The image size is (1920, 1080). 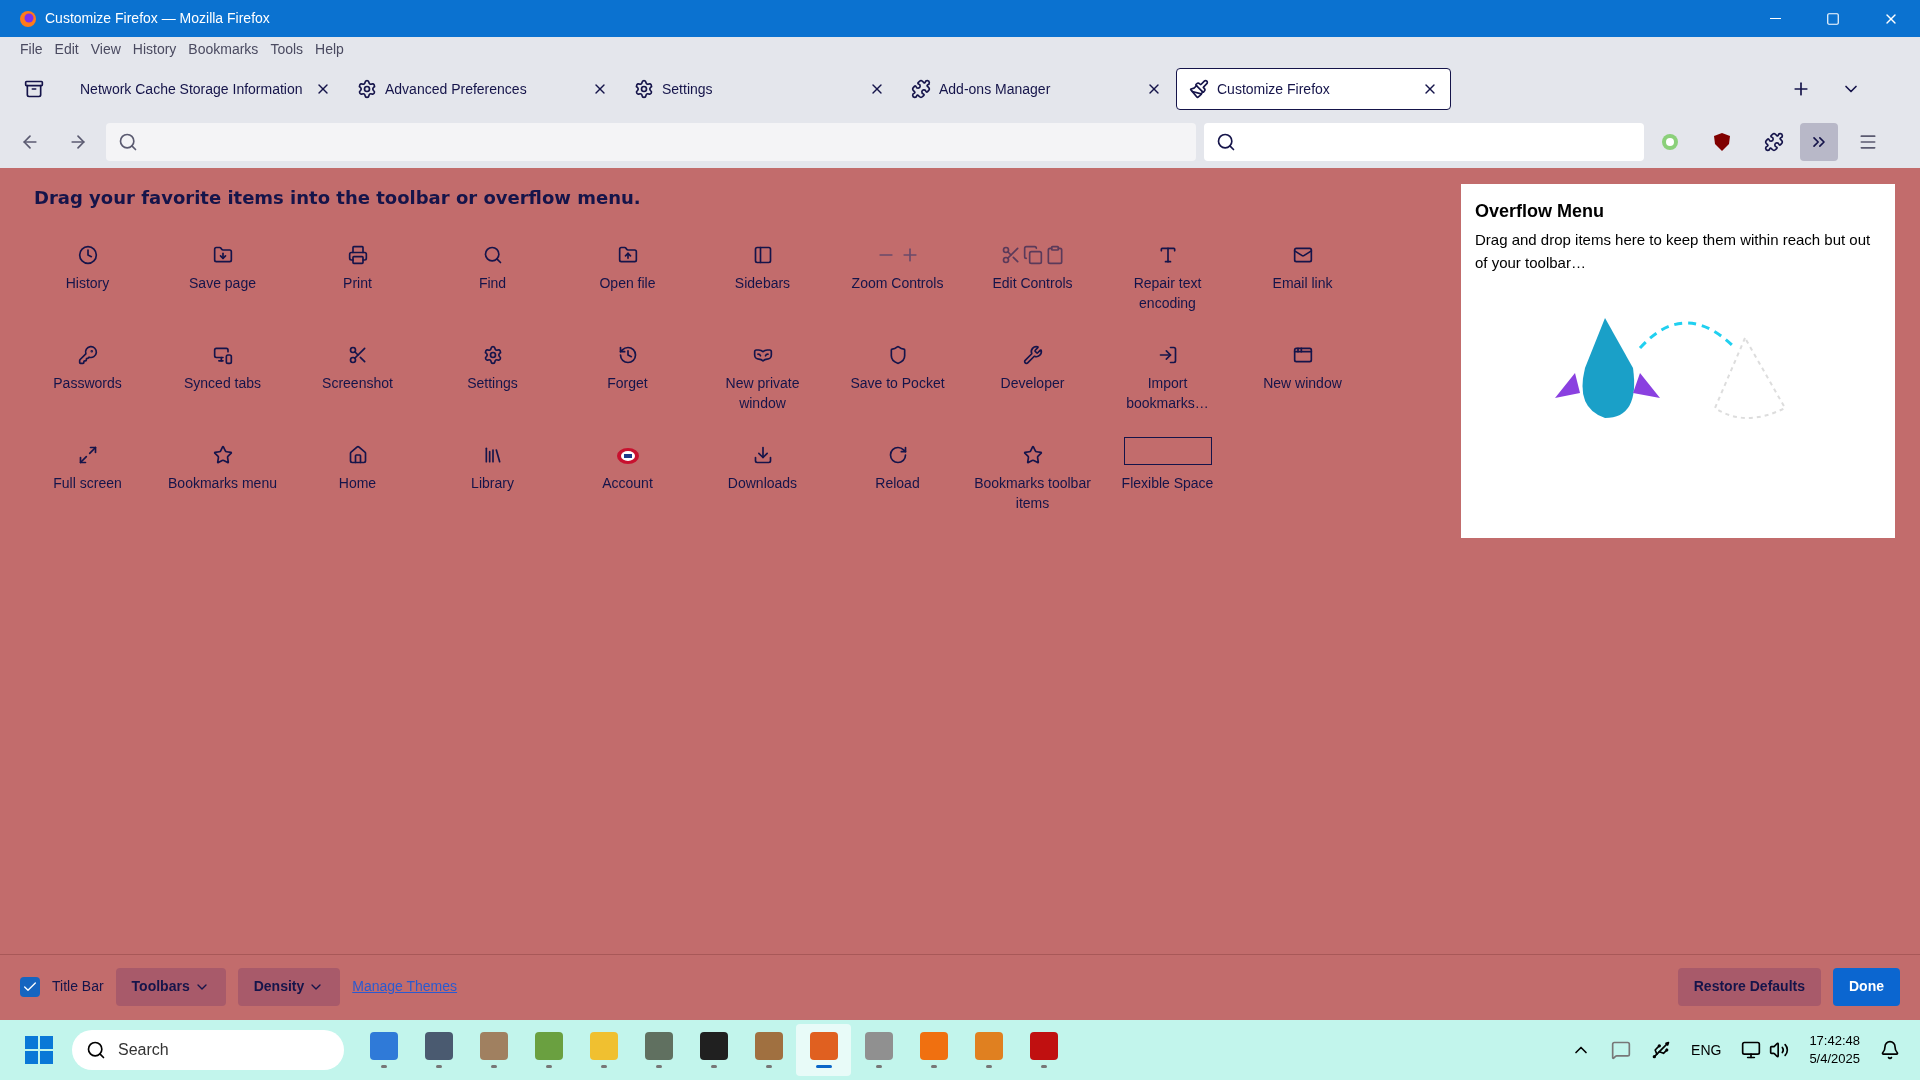 I want to click on palette-item: Synced tabs, so click(x=222, y=385).